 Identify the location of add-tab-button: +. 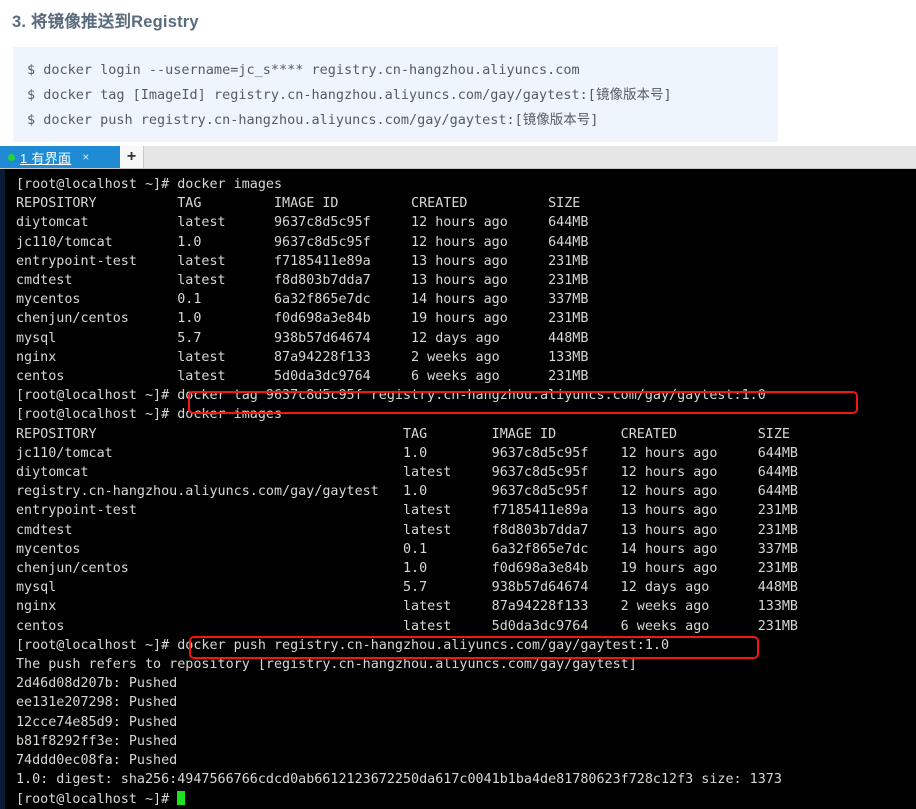
(132, 157).